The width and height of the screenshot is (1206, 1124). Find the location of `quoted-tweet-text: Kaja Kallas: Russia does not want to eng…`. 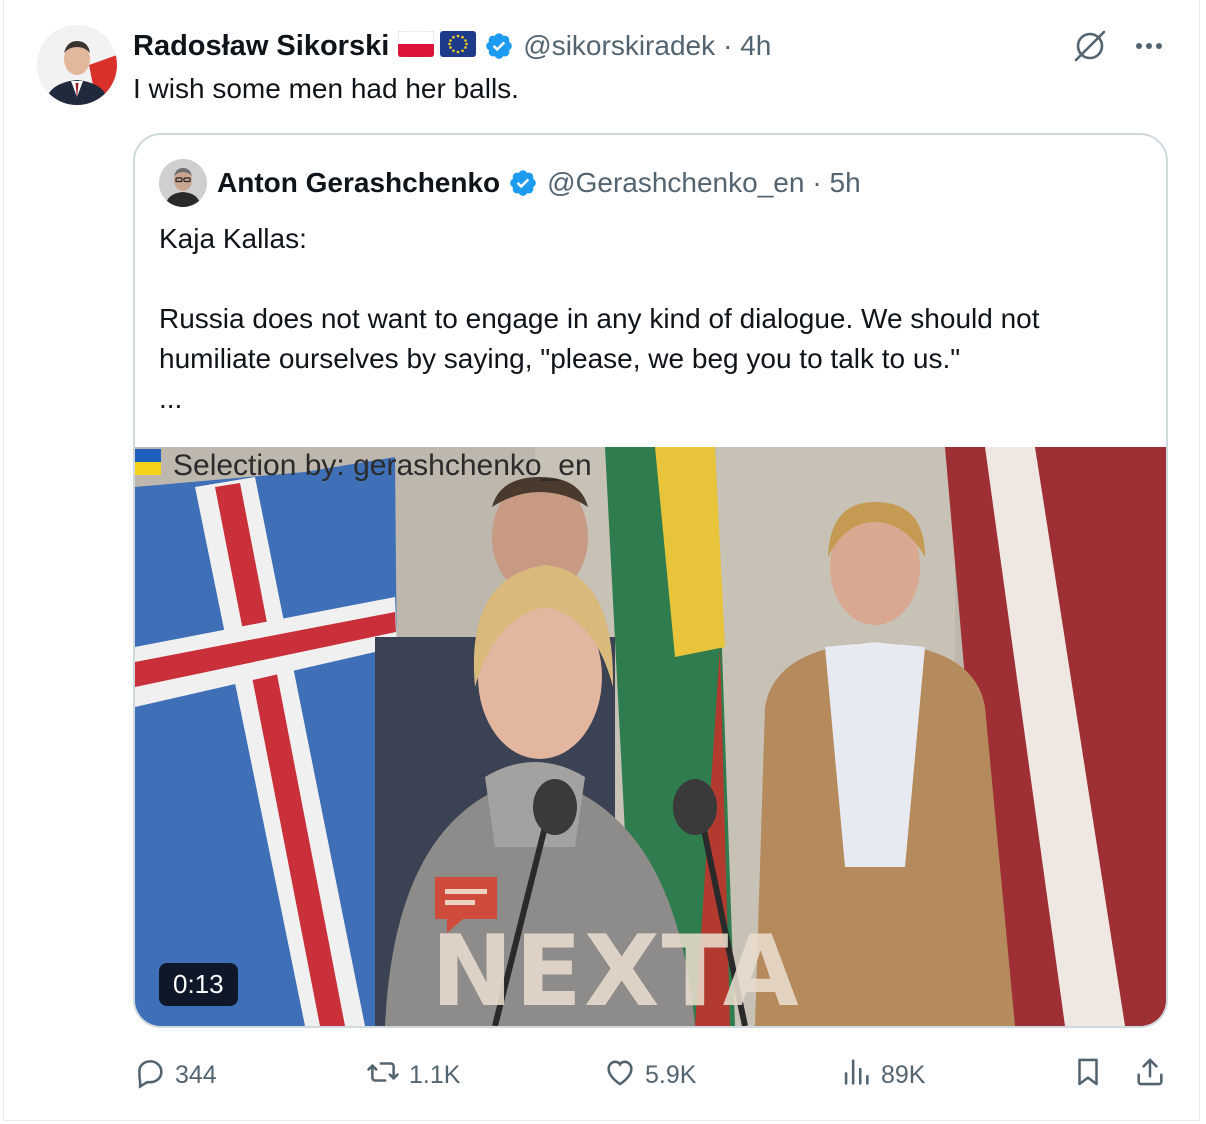

quoted-tweet-text: Kaja Kallas: Russia does not want to eng… is located at coordinates (654, 319).